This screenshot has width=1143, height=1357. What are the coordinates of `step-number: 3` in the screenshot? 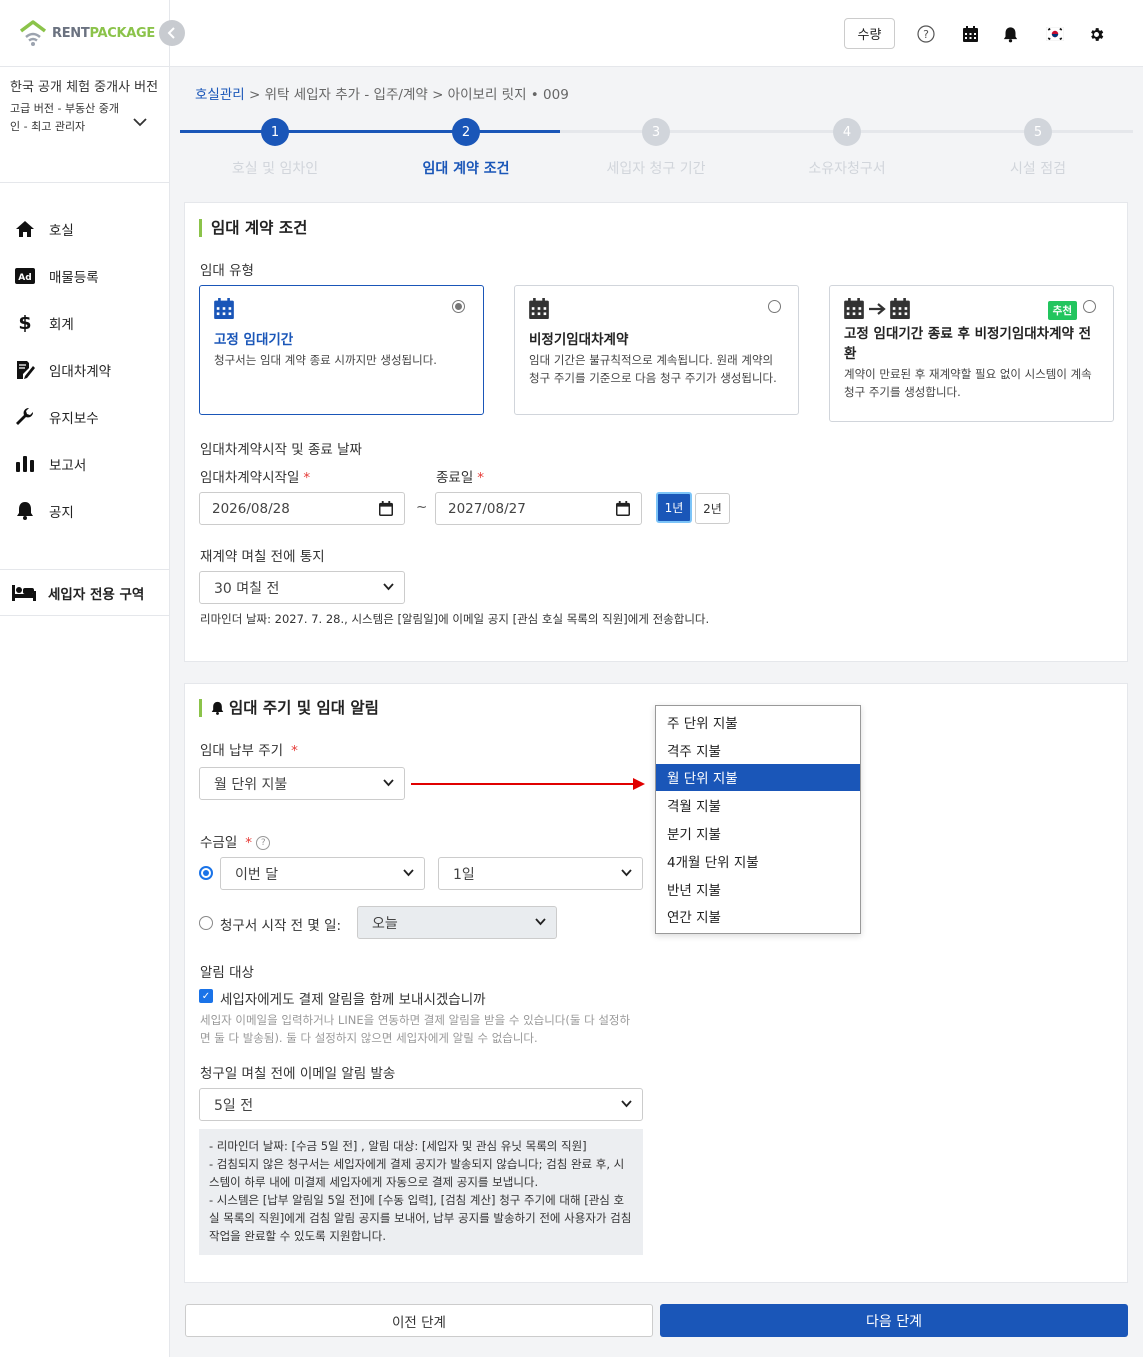 It's located at (656, 132).